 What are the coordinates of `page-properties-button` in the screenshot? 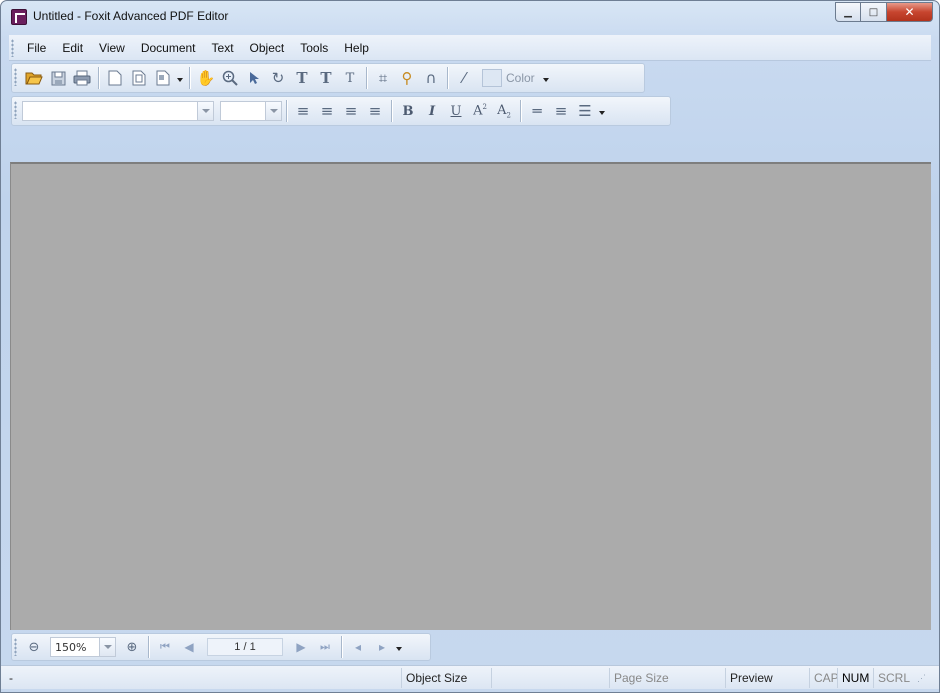 It's located at (139, 78).